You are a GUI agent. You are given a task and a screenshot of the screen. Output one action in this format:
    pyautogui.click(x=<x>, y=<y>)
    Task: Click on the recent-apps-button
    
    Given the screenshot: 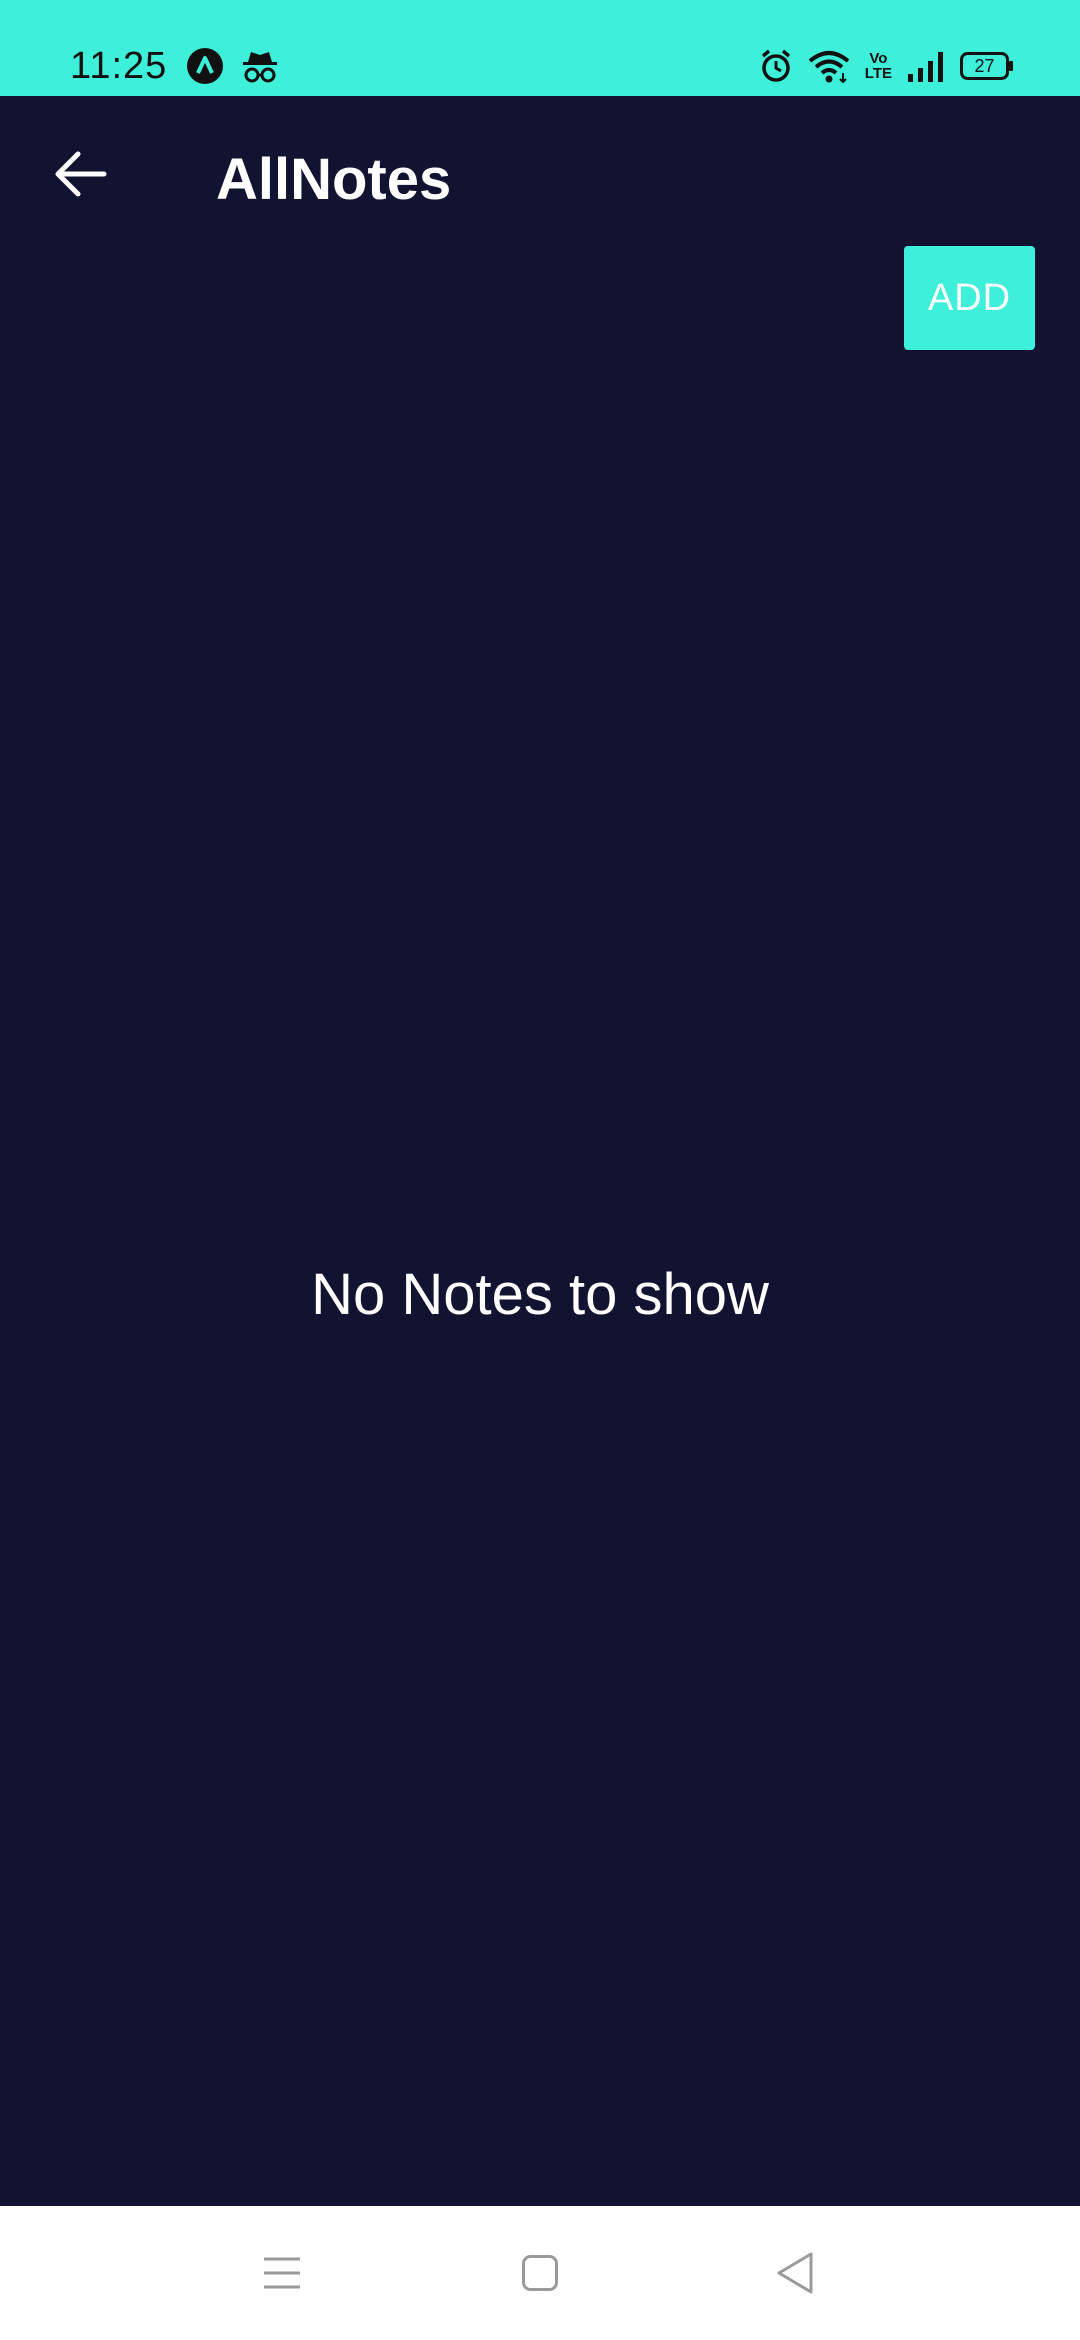 What is the action you would take?
    pyautogui.click(x=282, y=2275)
    